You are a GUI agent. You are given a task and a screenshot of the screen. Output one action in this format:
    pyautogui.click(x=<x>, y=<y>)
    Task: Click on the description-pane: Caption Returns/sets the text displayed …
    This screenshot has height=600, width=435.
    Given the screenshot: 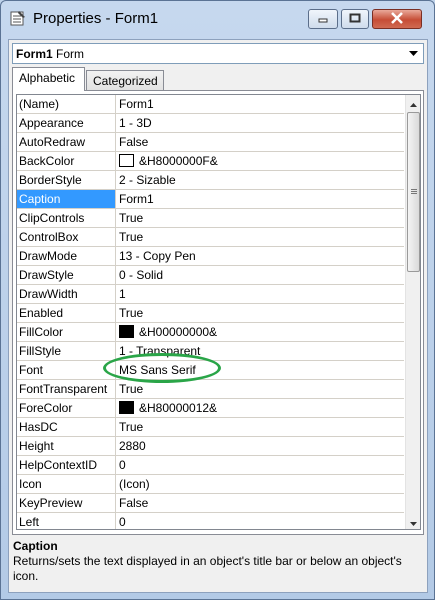 What is the action you would take?
    pyautogui.click(x=218, y=563)
    